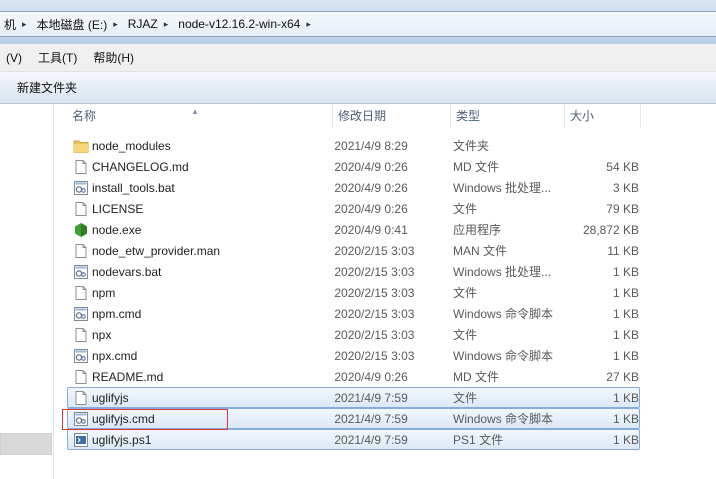 This screenshot has height=479, width=716. I want to click on file-row: node.exe 2020/4/9 0:41 应用程序 28,872 KB, so click(353, 229).